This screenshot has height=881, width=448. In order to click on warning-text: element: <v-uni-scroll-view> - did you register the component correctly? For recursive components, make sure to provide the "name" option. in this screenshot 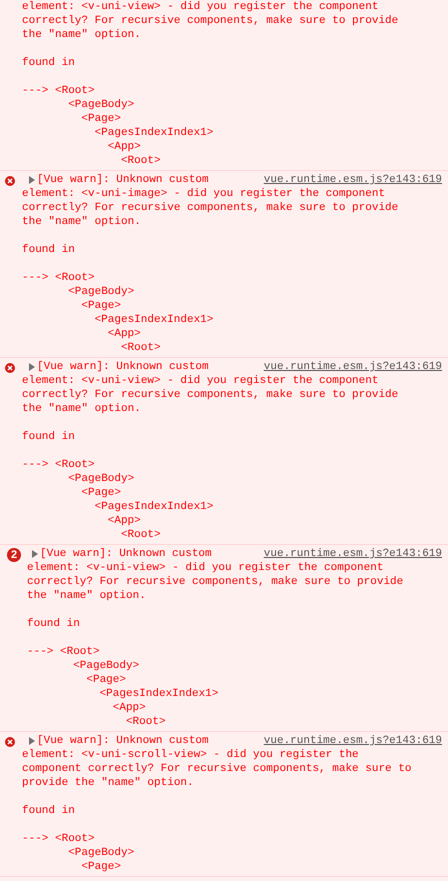, I will do `click(217, 769)`.